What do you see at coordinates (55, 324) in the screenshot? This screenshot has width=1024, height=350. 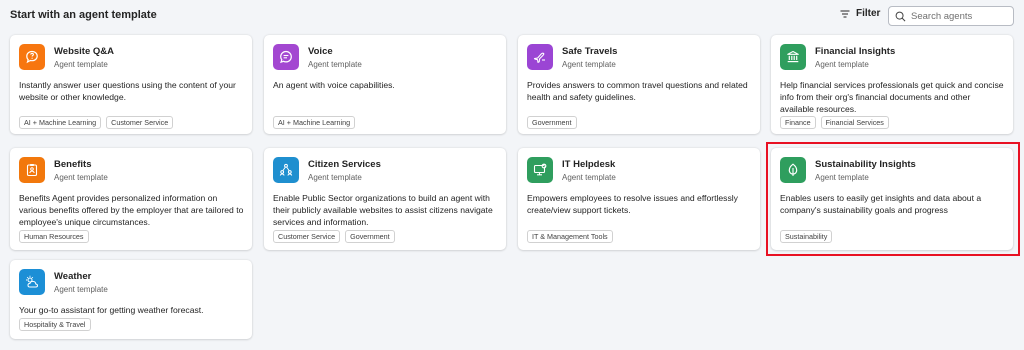 I see `tag: Hospitality & Travel` at bounding box center [55, 324].